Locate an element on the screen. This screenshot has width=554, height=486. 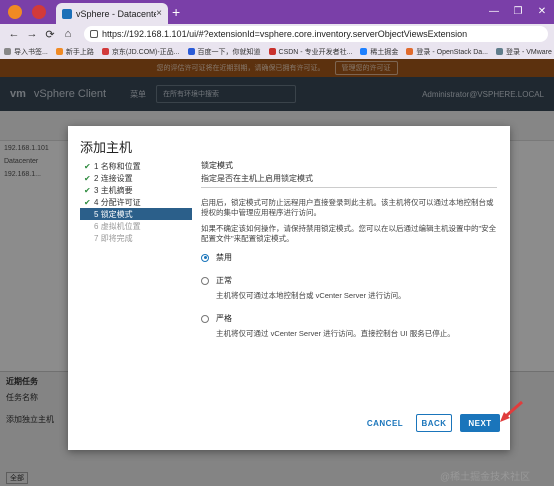
maximize-button: ❐ is located at coordinates (518, 12).